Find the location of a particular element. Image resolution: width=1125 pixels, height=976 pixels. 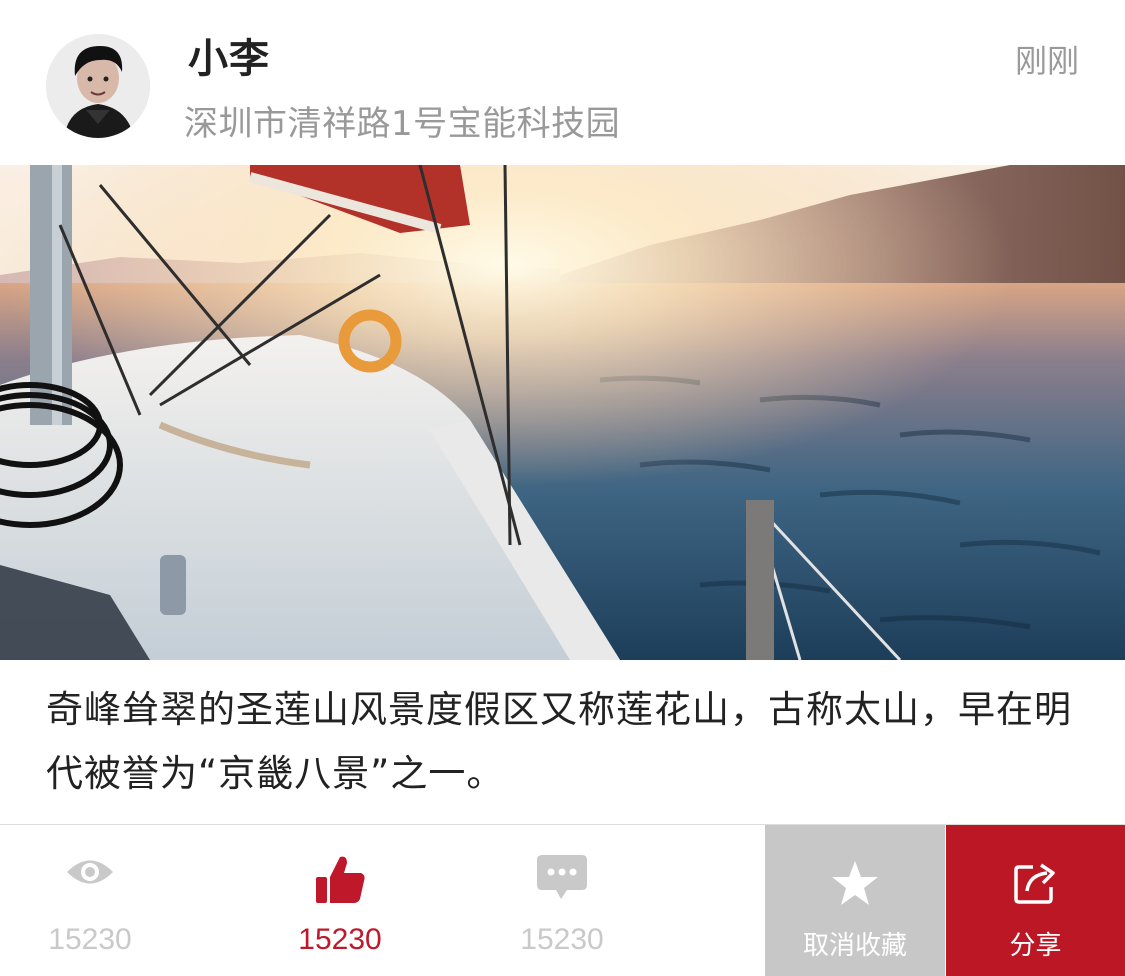

location-text: 深圳市清祥路1号宝能科技园 is located at coordinates (402, 124).